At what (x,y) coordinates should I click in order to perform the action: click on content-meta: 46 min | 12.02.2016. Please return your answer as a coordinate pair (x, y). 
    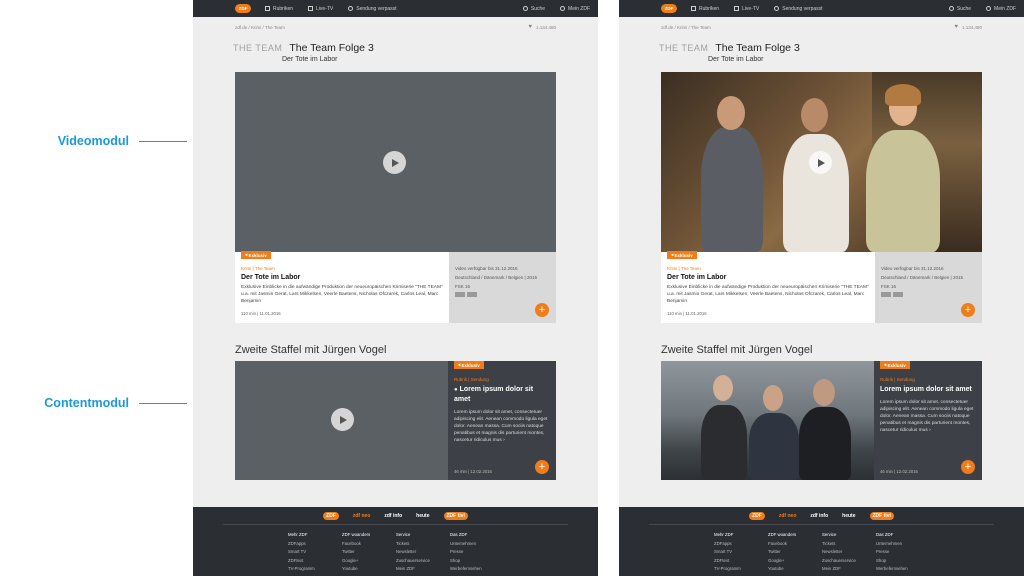
    Looking at the image, I should click on (899, 471).